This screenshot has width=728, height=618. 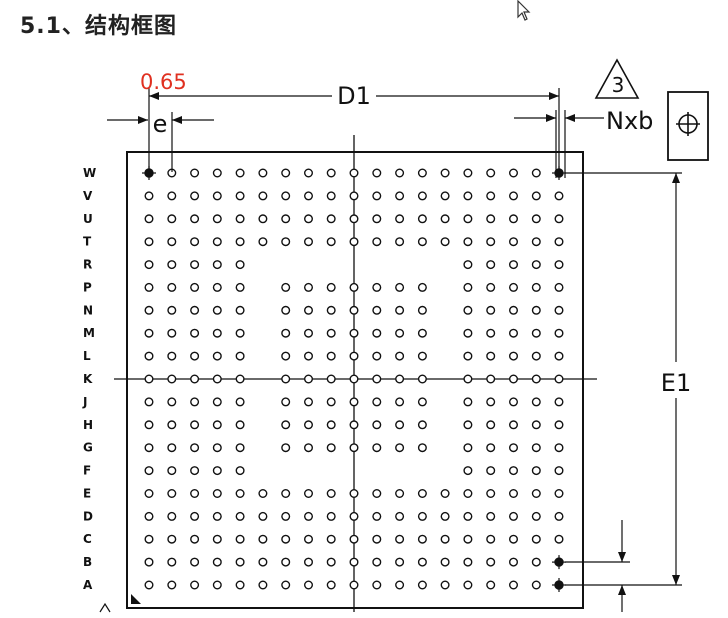 What do you see at coordinates (377, 494) in the screenshot?
I see `solder-ball-E11` at bounding box center [377, 494].